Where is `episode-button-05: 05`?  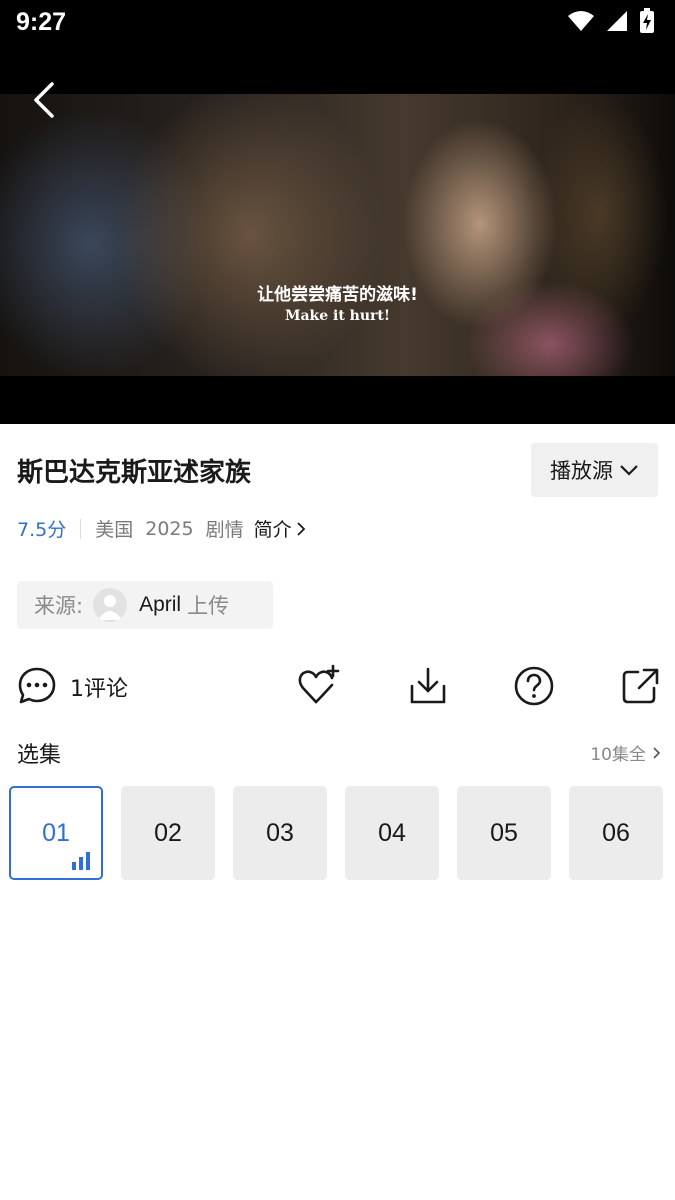
episode-button-05: 05 is located at coordinates (504, 833).